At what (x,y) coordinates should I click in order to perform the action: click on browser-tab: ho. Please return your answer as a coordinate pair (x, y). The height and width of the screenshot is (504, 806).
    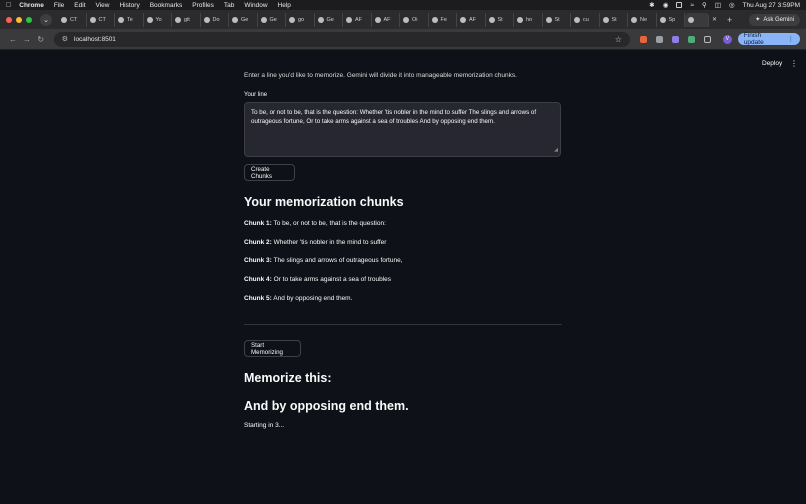
    Looking at the image, I should click on (528, 19).